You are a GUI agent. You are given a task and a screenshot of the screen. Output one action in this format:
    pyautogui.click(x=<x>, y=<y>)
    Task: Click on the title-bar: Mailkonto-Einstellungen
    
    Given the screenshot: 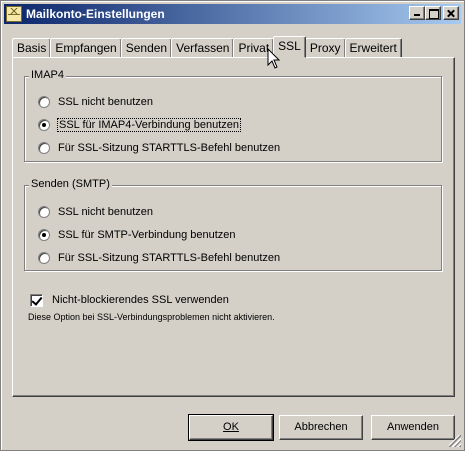 What is the action you would take?
    pyautogui.click(x=232, y=14)
    